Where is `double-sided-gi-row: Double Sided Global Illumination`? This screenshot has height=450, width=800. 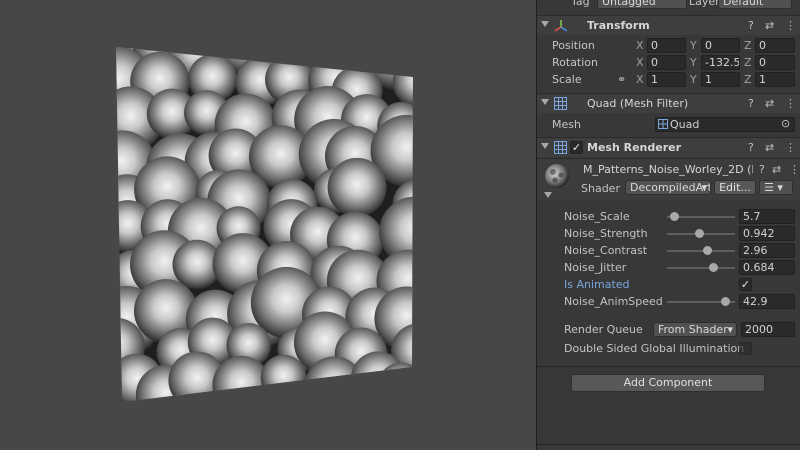 double-sided-gi-row: Double Sided Global Illumination is located at coordinates (668, 348).